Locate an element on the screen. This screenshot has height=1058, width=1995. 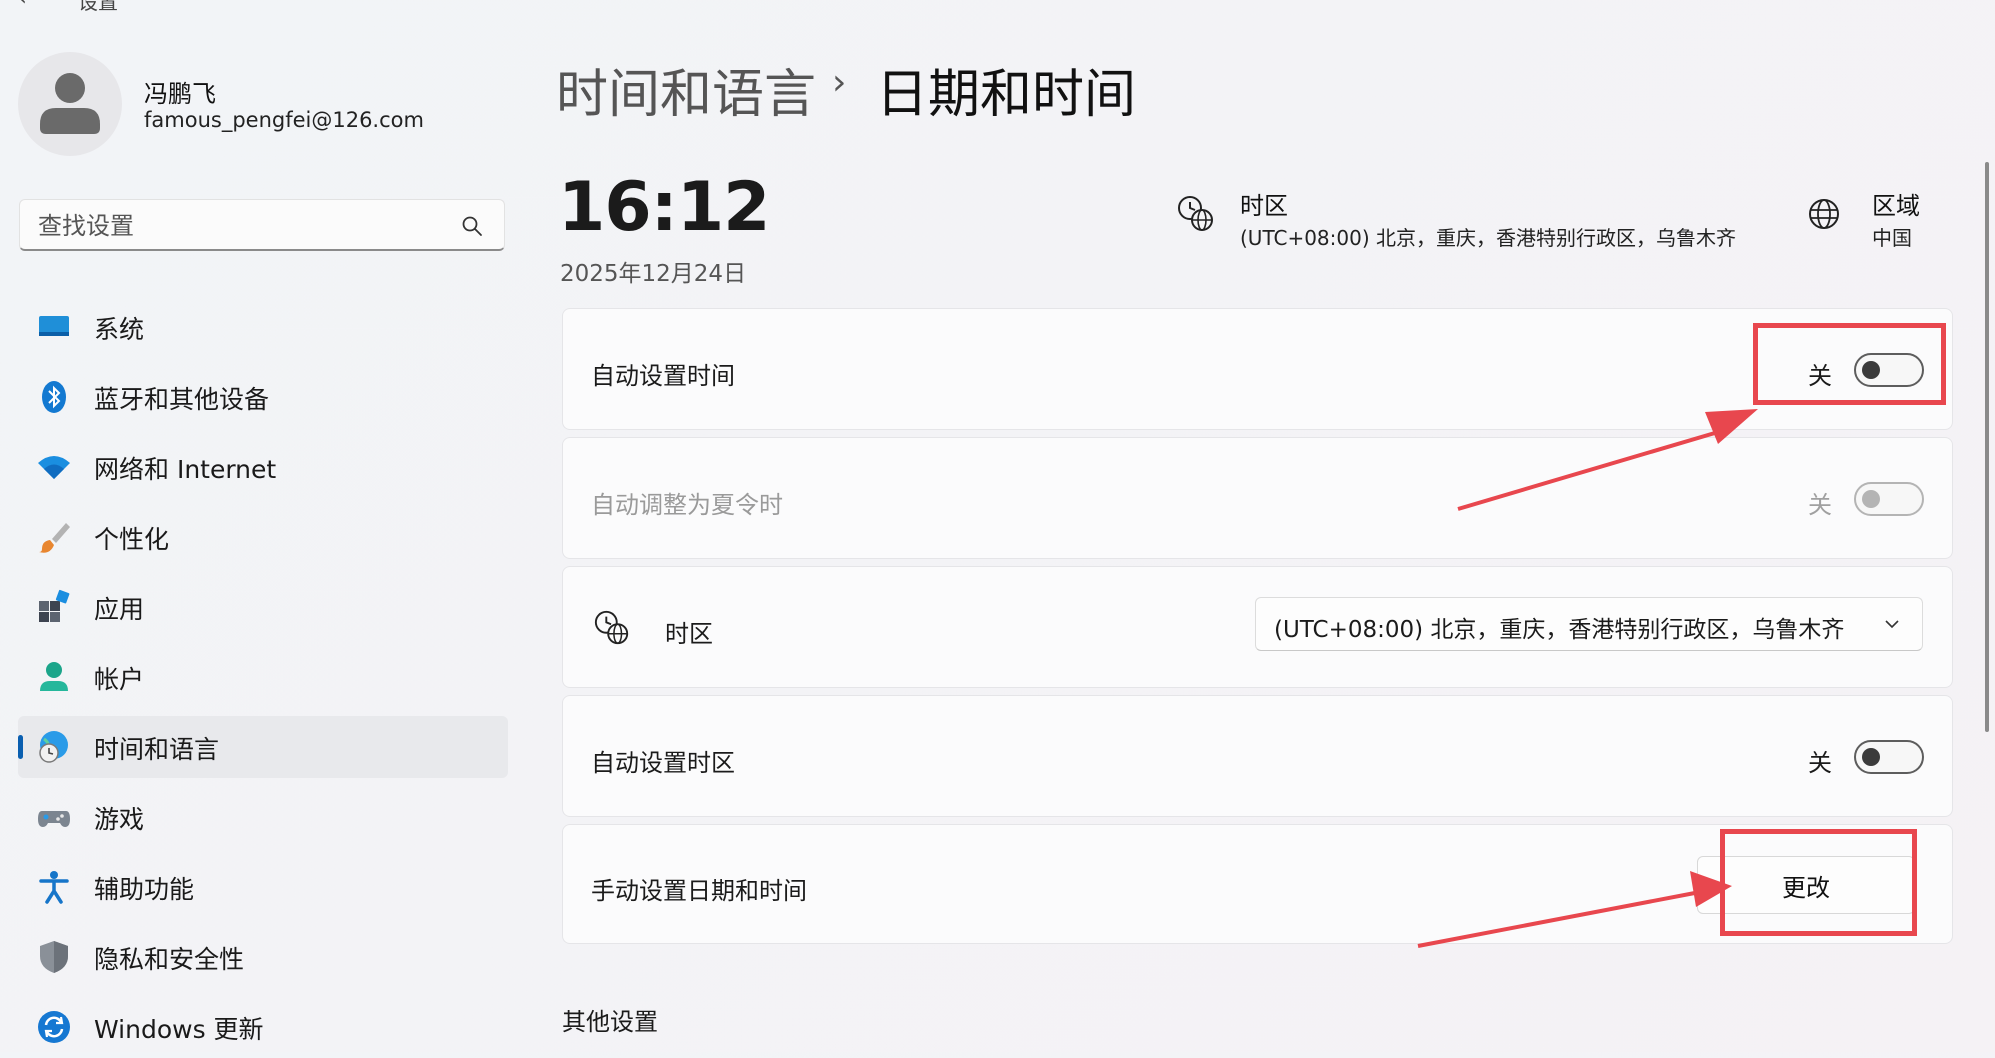
shield-icon is located at coordinates (54, 957).